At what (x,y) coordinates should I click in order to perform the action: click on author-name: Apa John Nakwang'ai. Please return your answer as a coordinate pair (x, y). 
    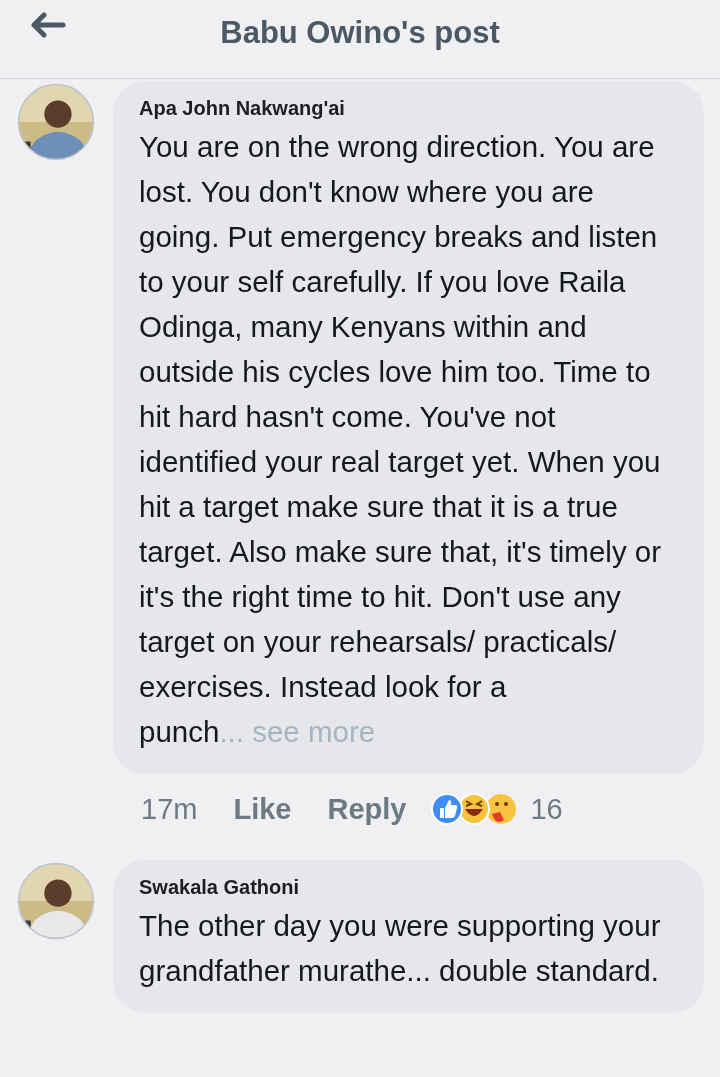
    Looking at the image, I should click on (408, 108).